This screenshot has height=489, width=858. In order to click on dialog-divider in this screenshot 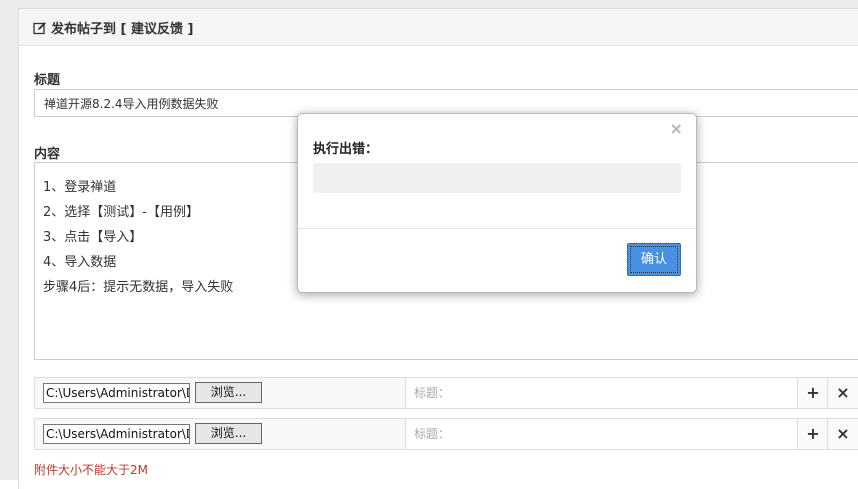, I will do `click(497, 228)`.